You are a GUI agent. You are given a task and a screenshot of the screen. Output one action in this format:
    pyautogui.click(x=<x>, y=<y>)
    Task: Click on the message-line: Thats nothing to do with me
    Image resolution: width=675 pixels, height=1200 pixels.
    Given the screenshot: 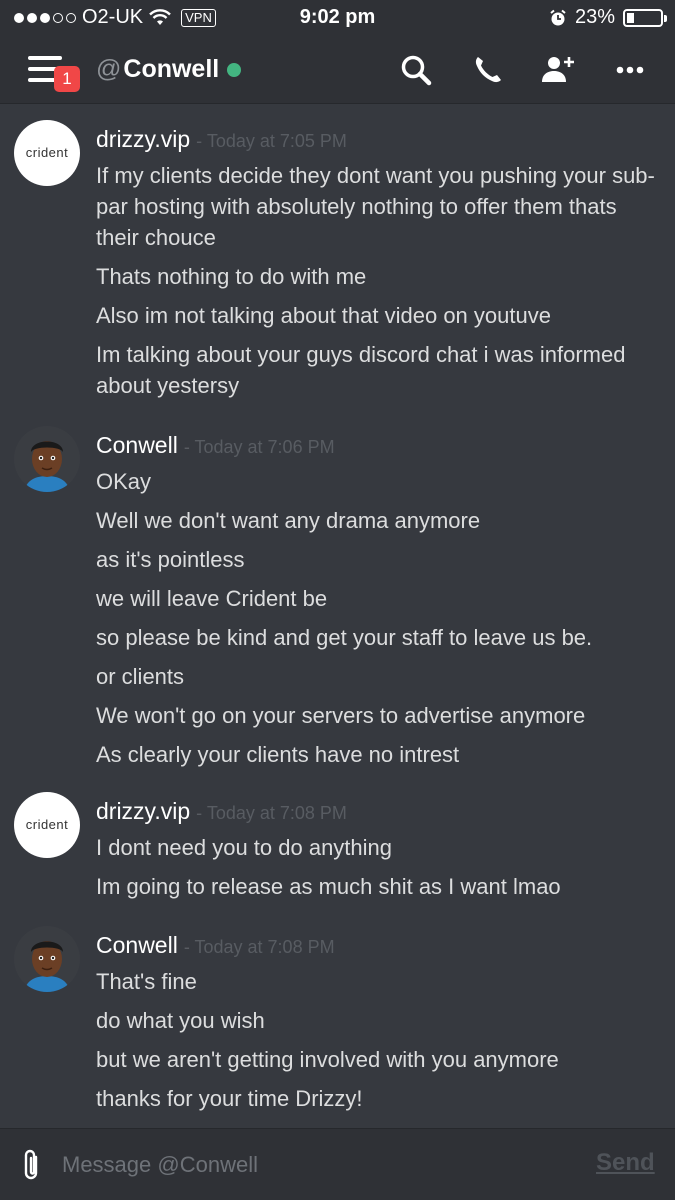 What is the action you would take?
    pyautogui.click(x=231, y=276)
    